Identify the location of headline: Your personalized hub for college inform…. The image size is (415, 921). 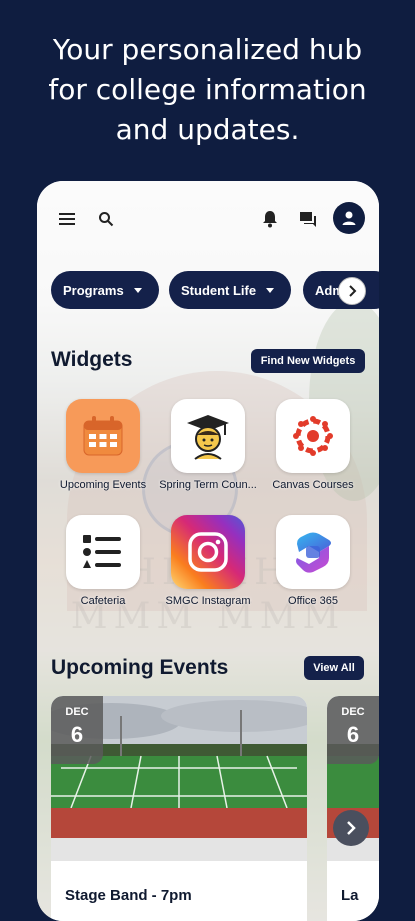
(207, 90).